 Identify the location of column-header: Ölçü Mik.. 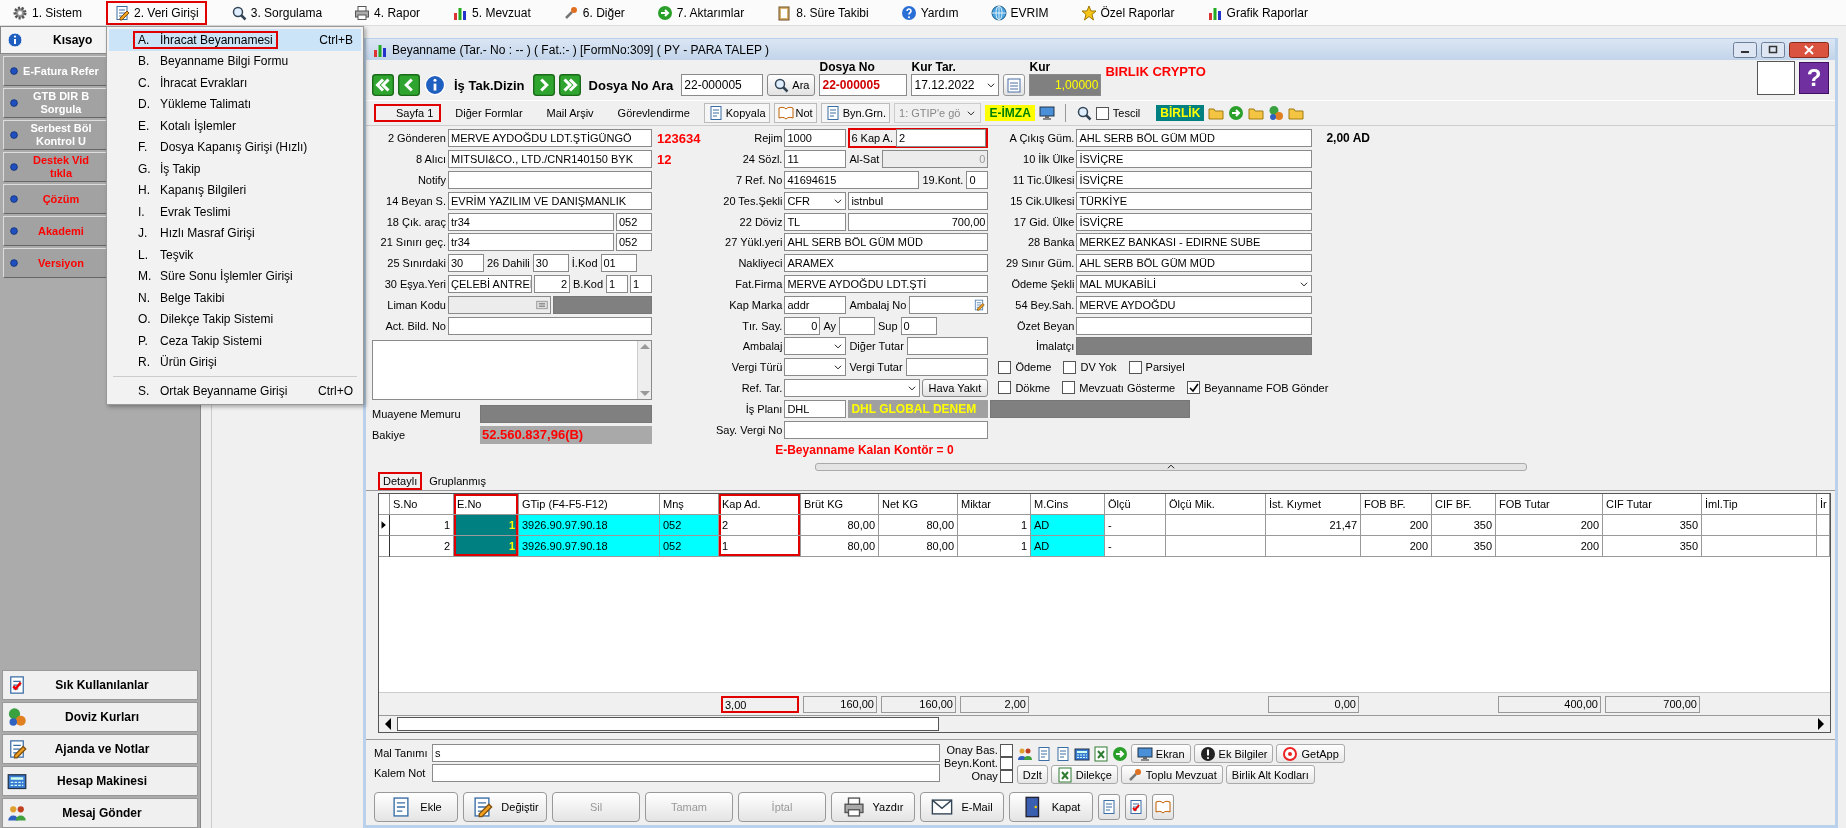
(1216, 504).